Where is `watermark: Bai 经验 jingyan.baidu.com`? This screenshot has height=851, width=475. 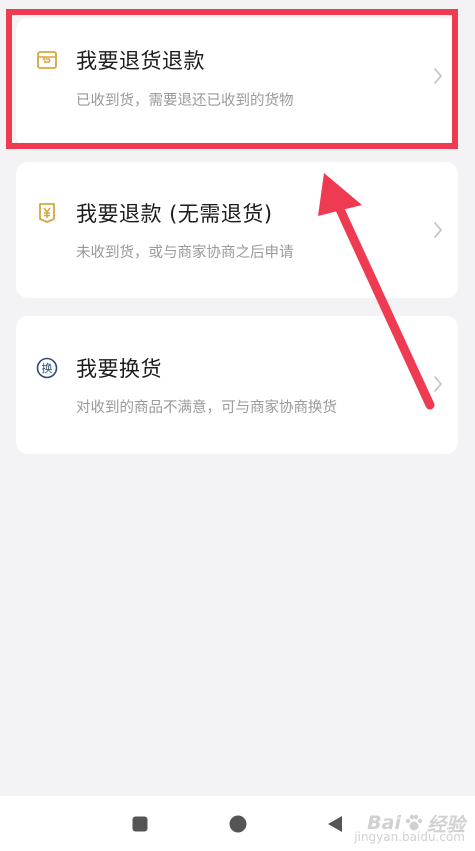
watermark: Bai 经验 jingyan.baidu.com is located at coordinates (409, 825).